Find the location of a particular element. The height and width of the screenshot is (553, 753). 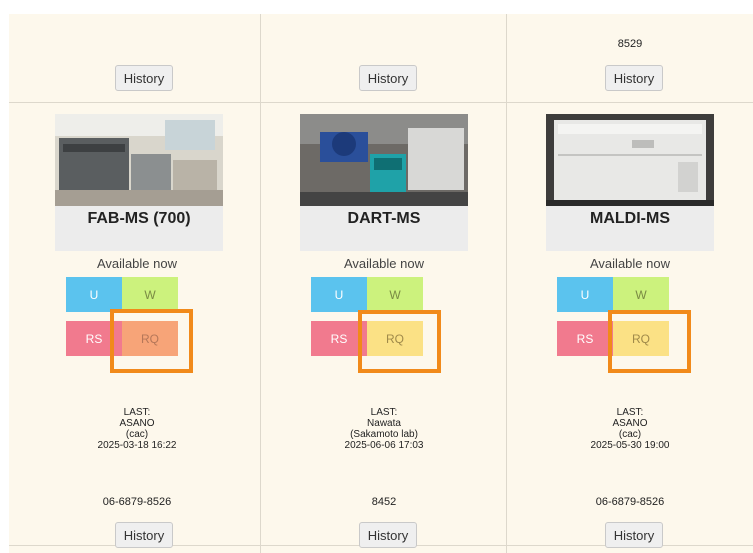

last-use-info: LAST: ASANO (cac) 2025-05-30 19:00 is located at coordinates (630, 429).